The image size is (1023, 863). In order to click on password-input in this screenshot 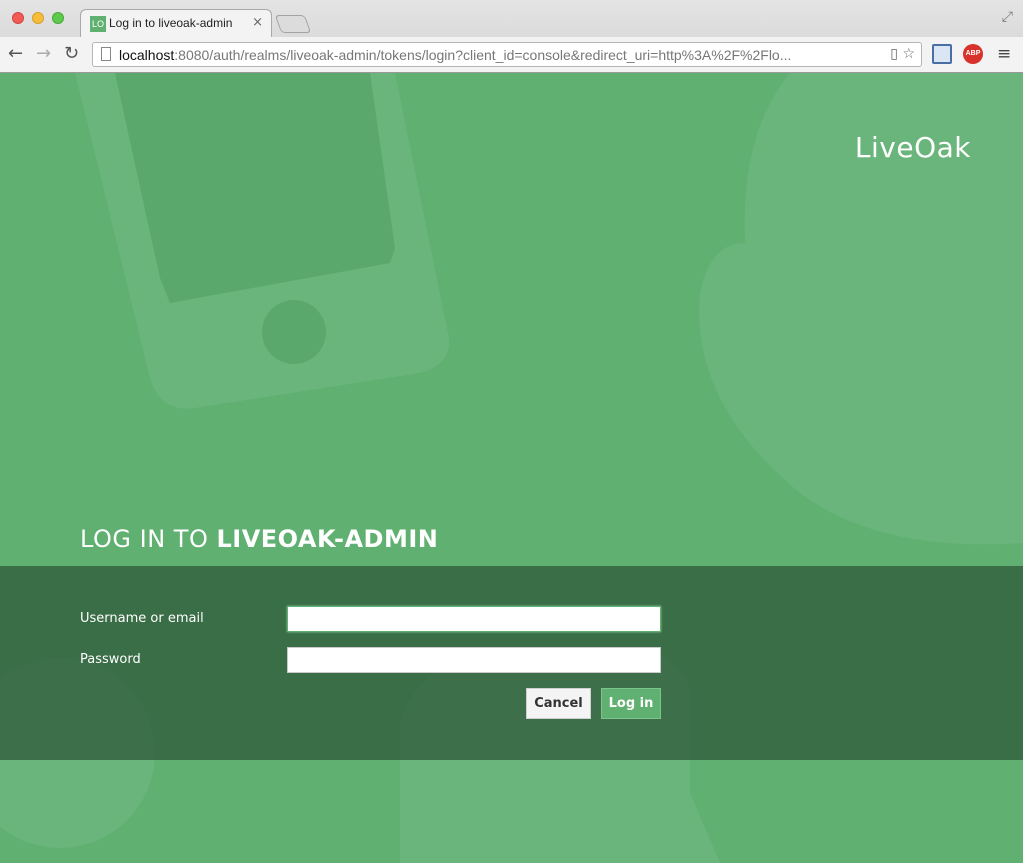, I will do `click(474, 660)`.